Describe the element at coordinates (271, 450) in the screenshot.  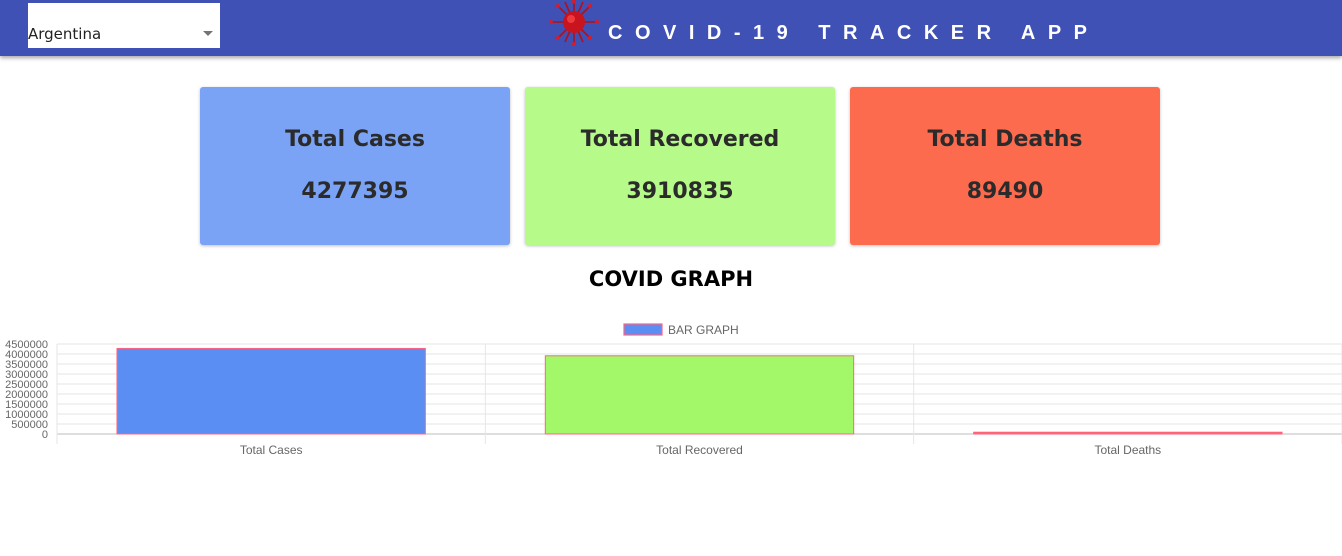
I see `x-tick-label: Total Cases` at that location.